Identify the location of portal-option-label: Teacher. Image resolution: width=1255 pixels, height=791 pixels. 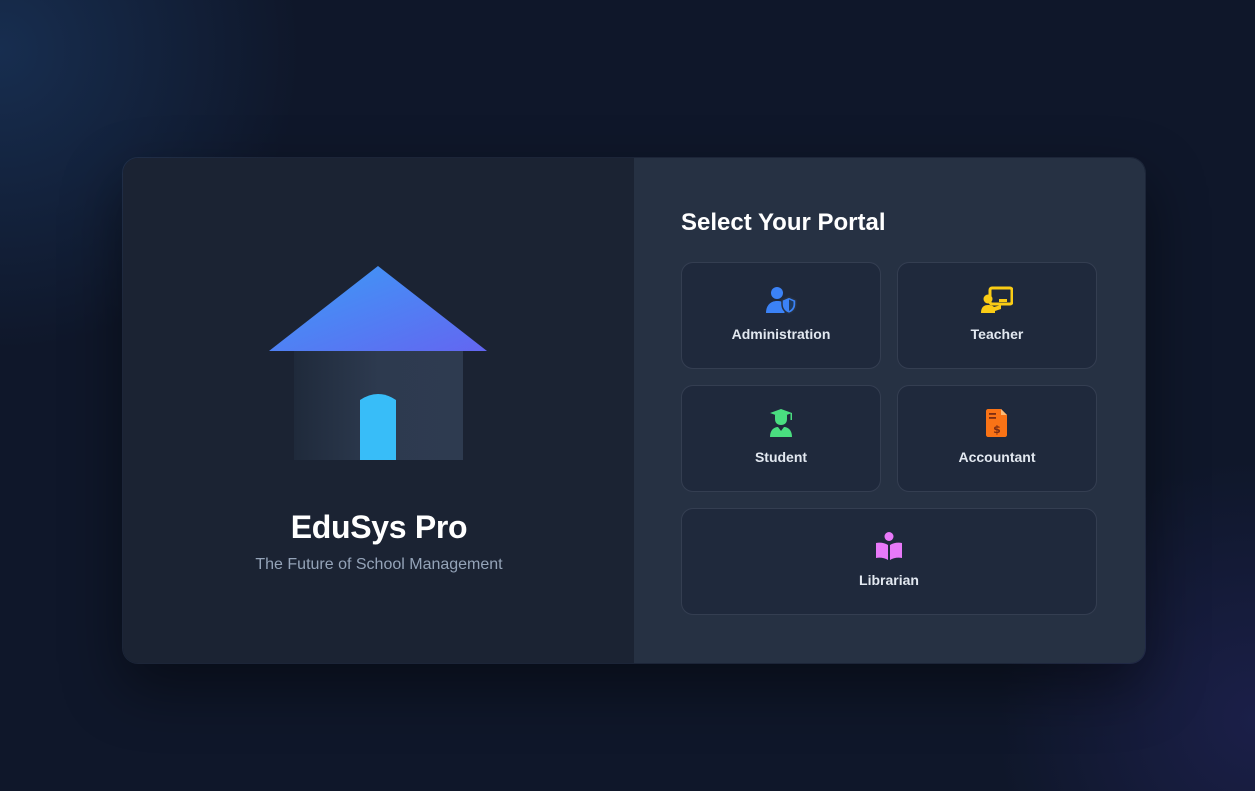
(997, 334).